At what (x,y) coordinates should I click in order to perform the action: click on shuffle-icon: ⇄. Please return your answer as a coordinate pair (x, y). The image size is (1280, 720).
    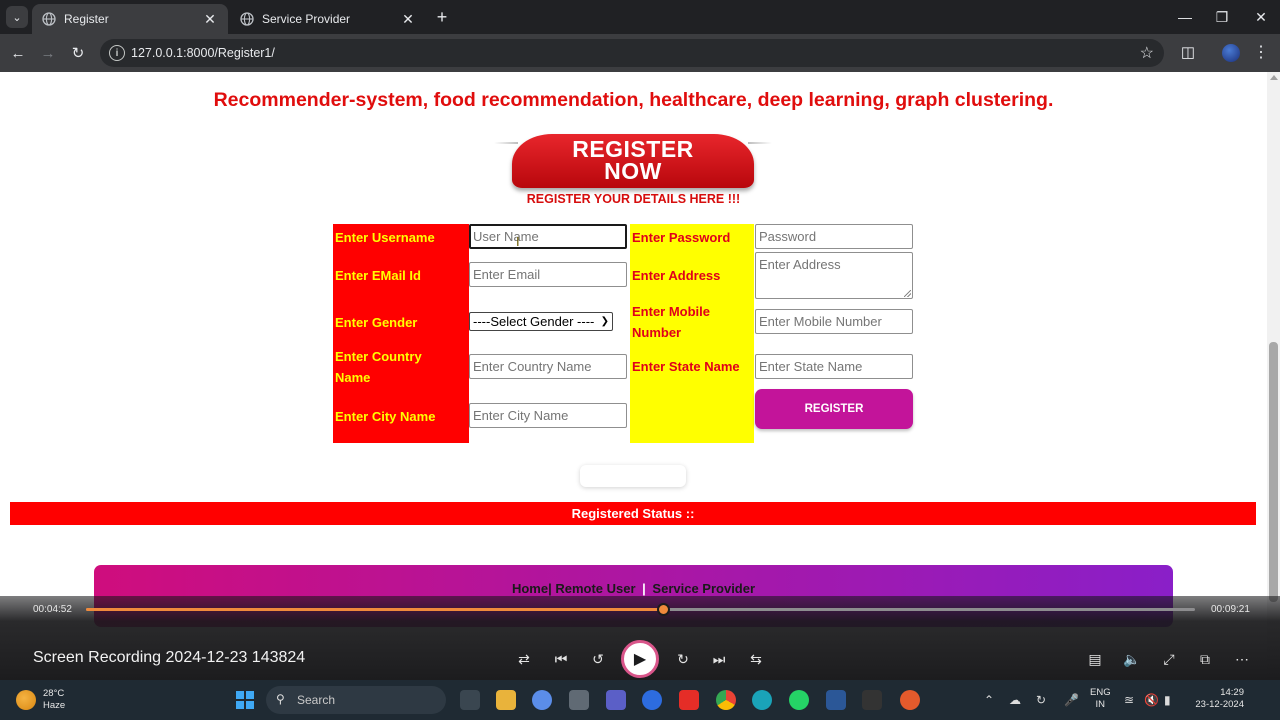
    Looking at the image, I should click on (524, 659).